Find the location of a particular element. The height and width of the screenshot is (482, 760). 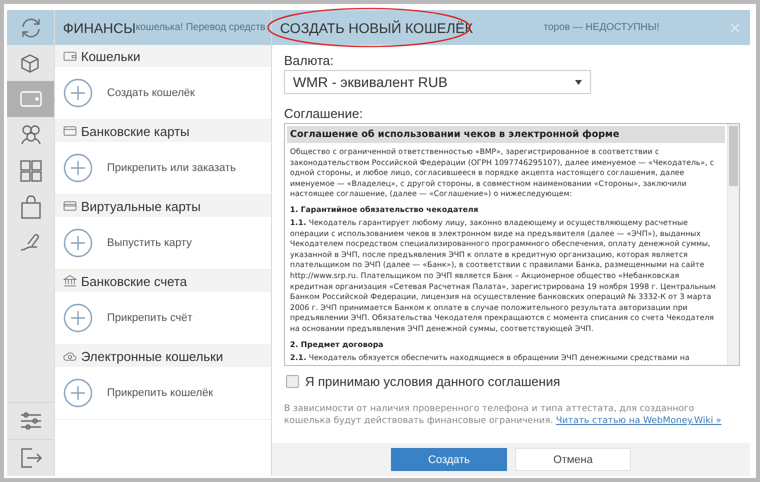

section-label: Виртуальные карты is located at coordinates (141, 206).